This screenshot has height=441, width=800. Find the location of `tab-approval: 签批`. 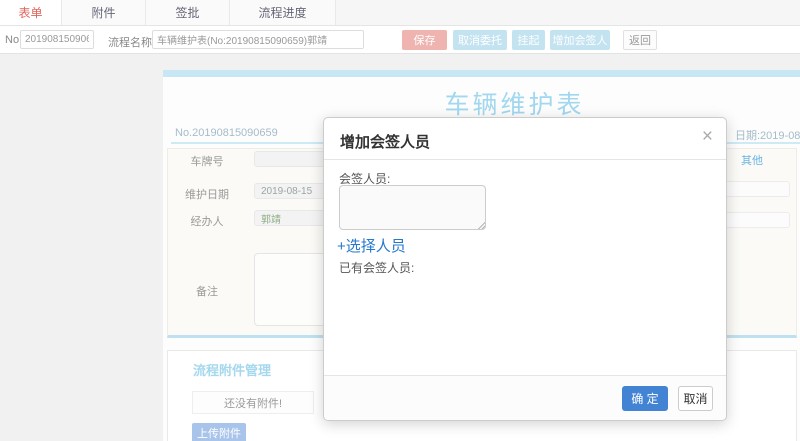

tab-approval: 签批 is located at coordinates (188, 12).